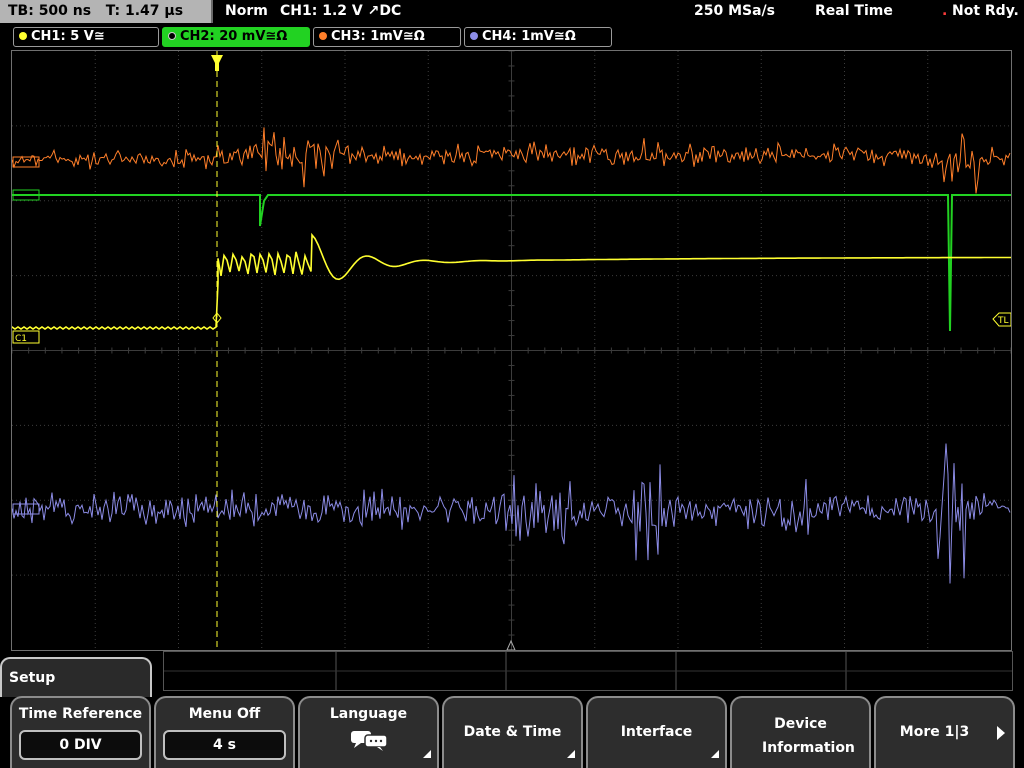 Image resolution: width=1024 pixels, height=768 pixels. Describe the element at coordinates (529, 36) in the screenshot. I see `ch4-label: CH4: 1mV≅Ω` at that location.